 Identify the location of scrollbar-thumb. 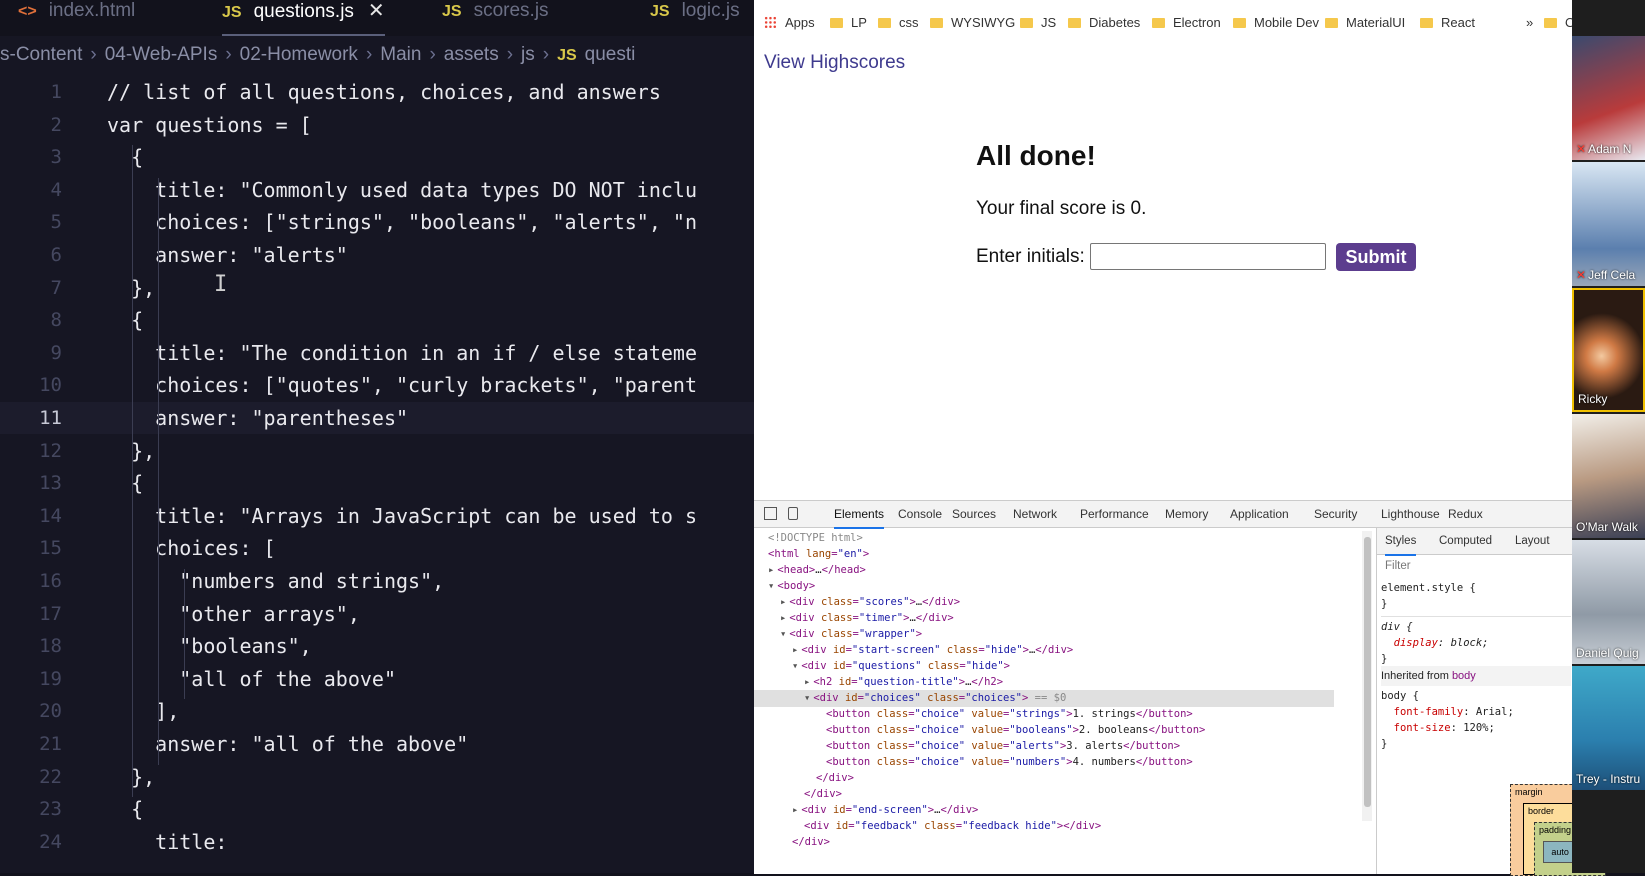
(1367, 672).